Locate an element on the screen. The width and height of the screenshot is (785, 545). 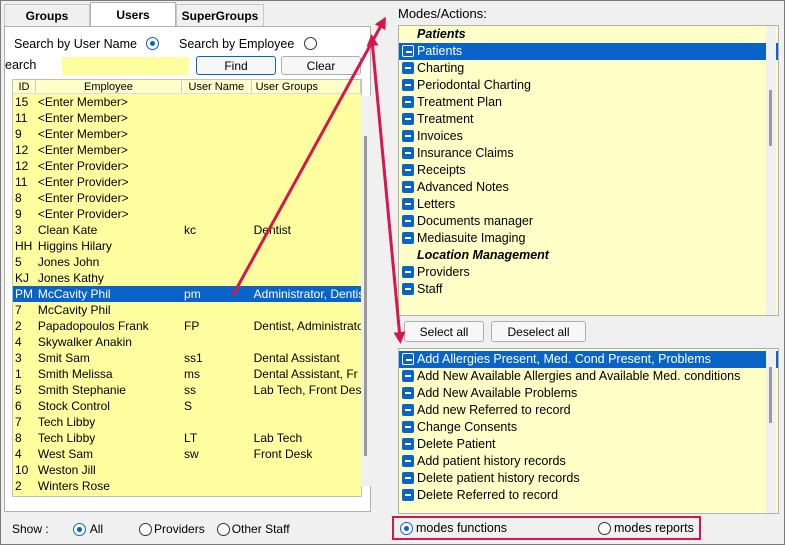
table-row: 7 McCavity Phil is located at coordinates (187, 310).